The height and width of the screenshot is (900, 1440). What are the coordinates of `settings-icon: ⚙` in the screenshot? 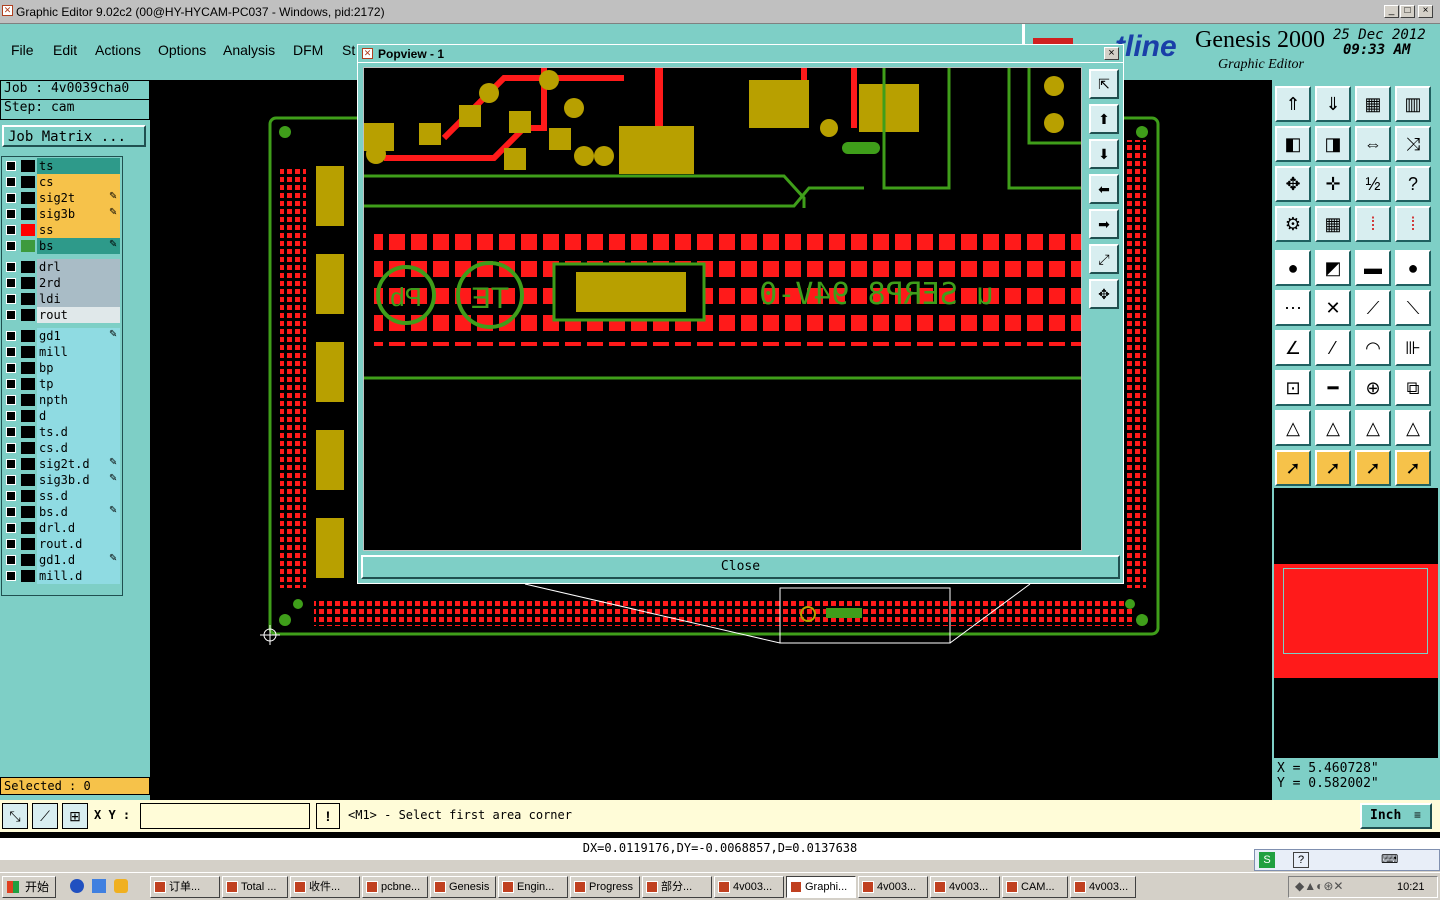 It's located at (1293, 224).